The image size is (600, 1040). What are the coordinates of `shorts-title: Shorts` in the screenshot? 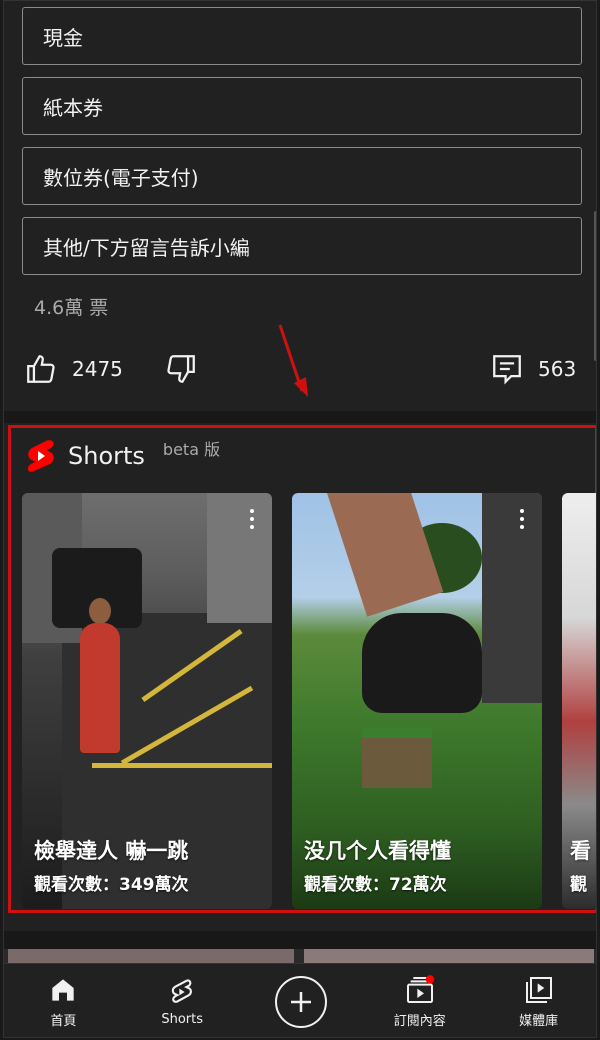 It's located at (106, 456).